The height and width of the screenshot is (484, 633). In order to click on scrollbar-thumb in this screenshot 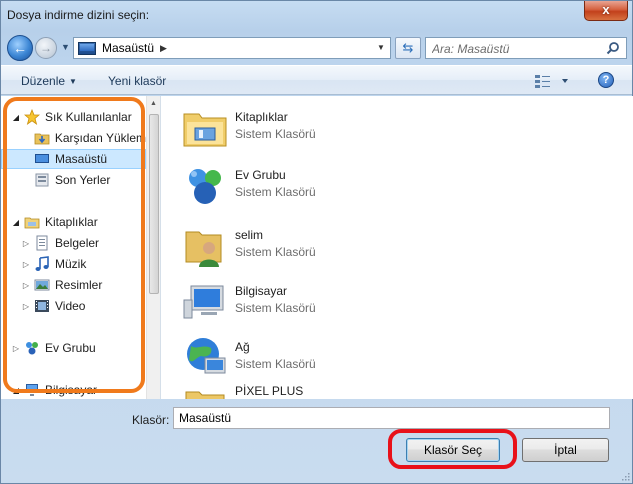, I will do `click(154, 204)`.